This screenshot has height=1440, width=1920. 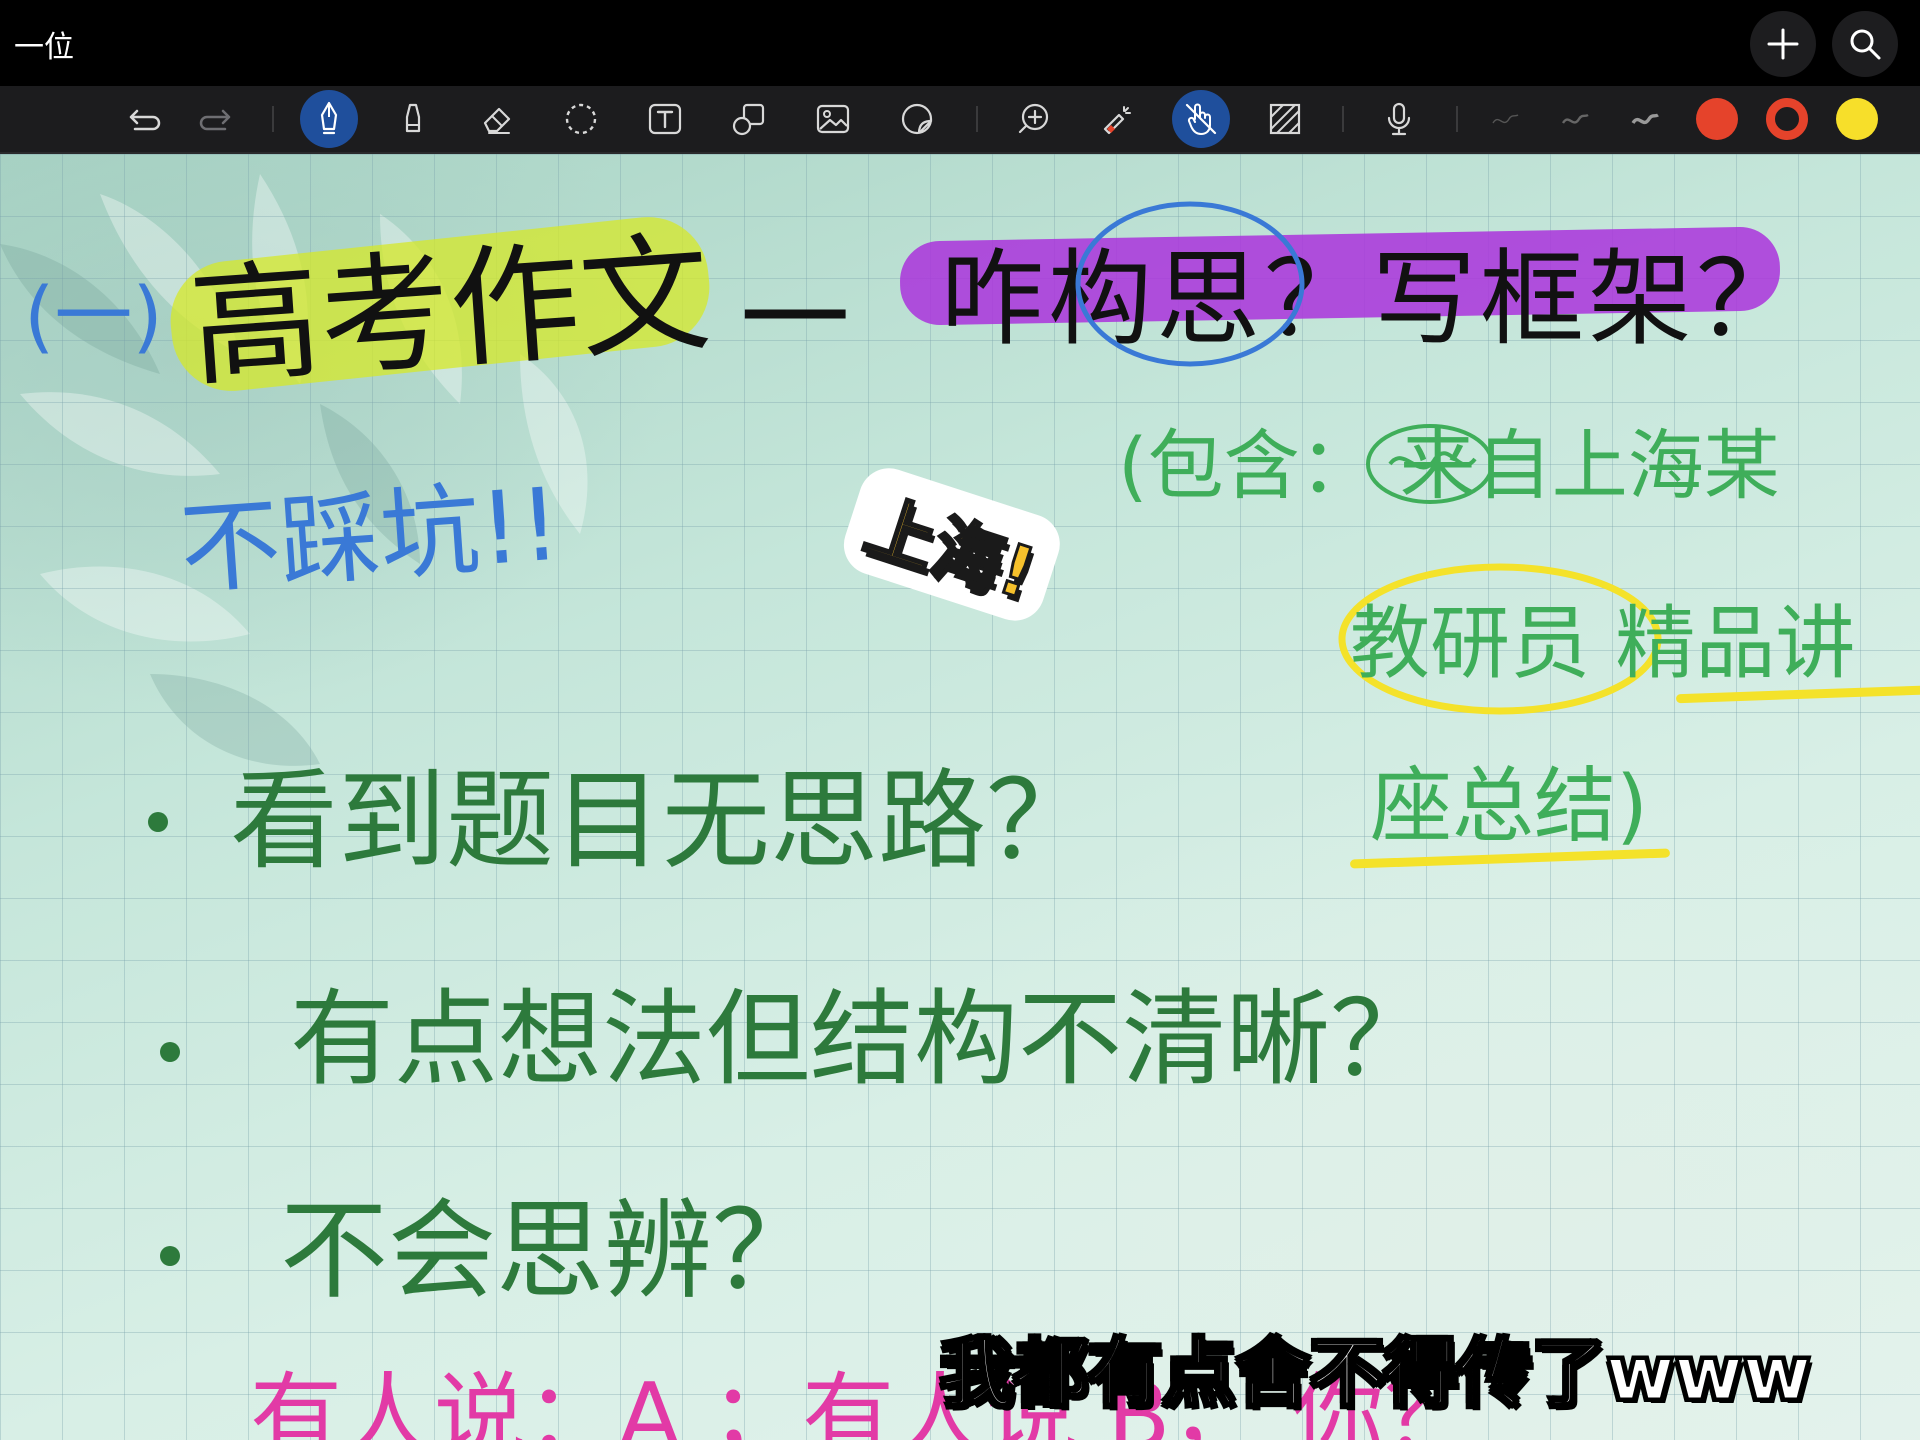 I want to click on highlighter-tool, so click(x=413, y=119).